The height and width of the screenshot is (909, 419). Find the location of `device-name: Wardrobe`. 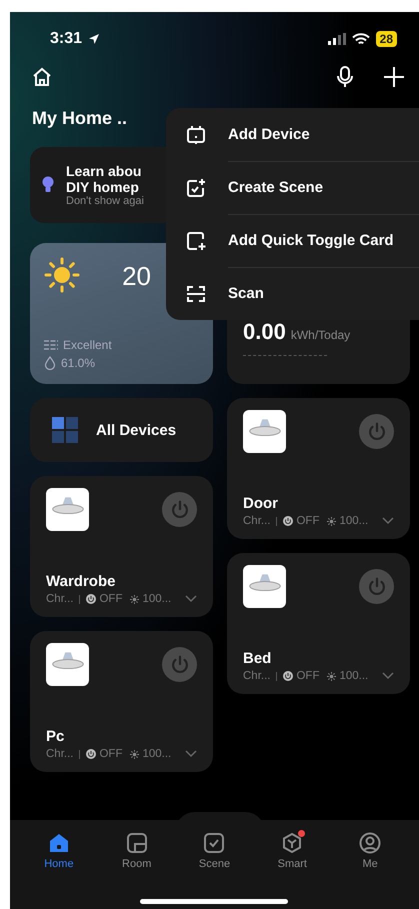

device-name: Wardrobe is located at coordinates (81, 581).